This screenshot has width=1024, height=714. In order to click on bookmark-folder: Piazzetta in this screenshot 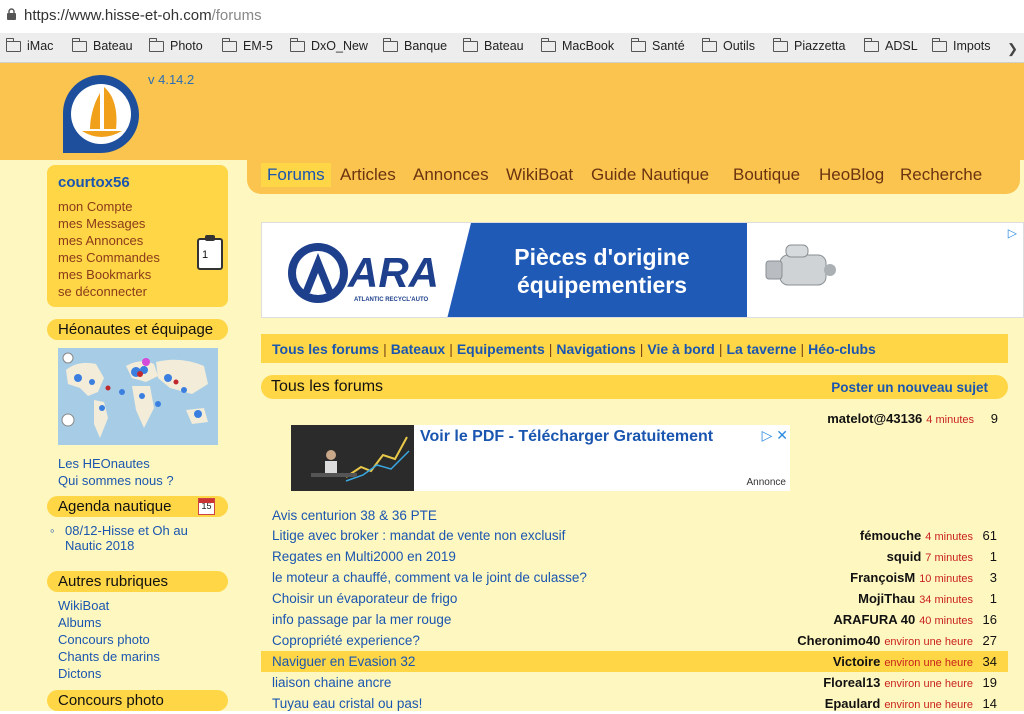, I will do `click(809, 45)`.